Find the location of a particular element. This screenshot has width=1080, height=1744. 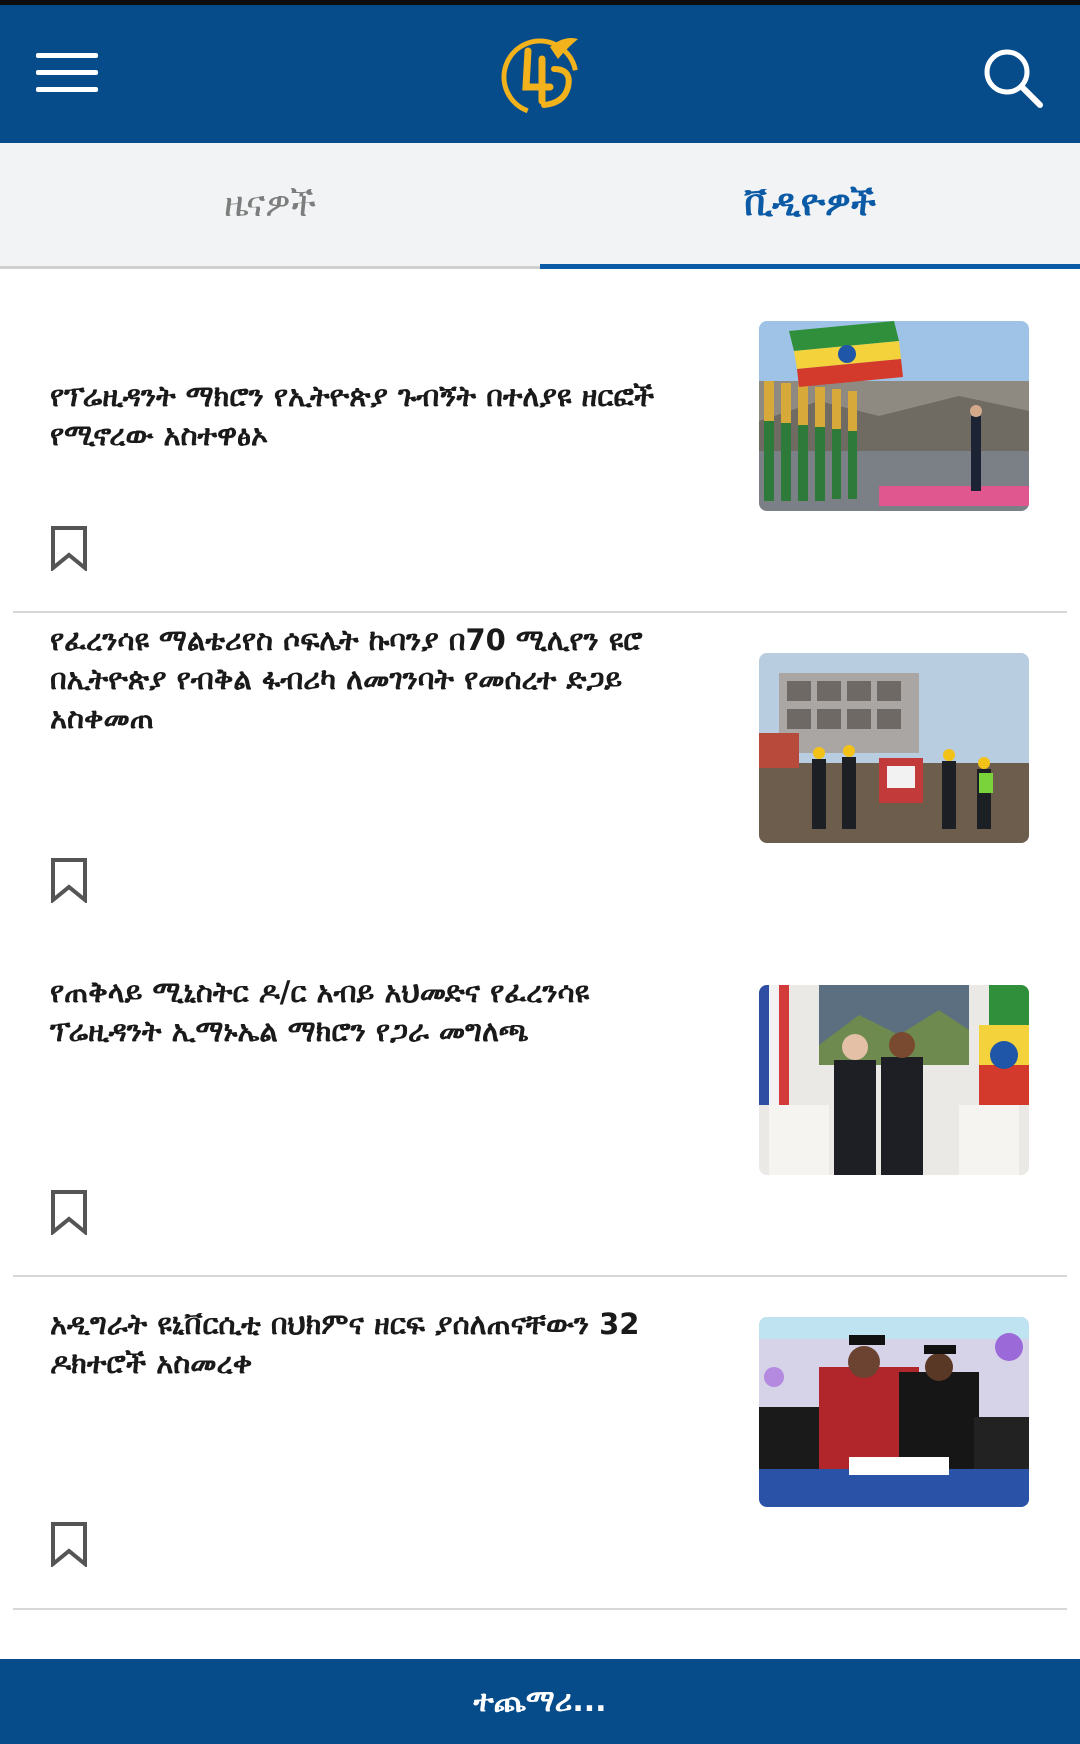

top-app-bar is located at coordinates (540, 71).